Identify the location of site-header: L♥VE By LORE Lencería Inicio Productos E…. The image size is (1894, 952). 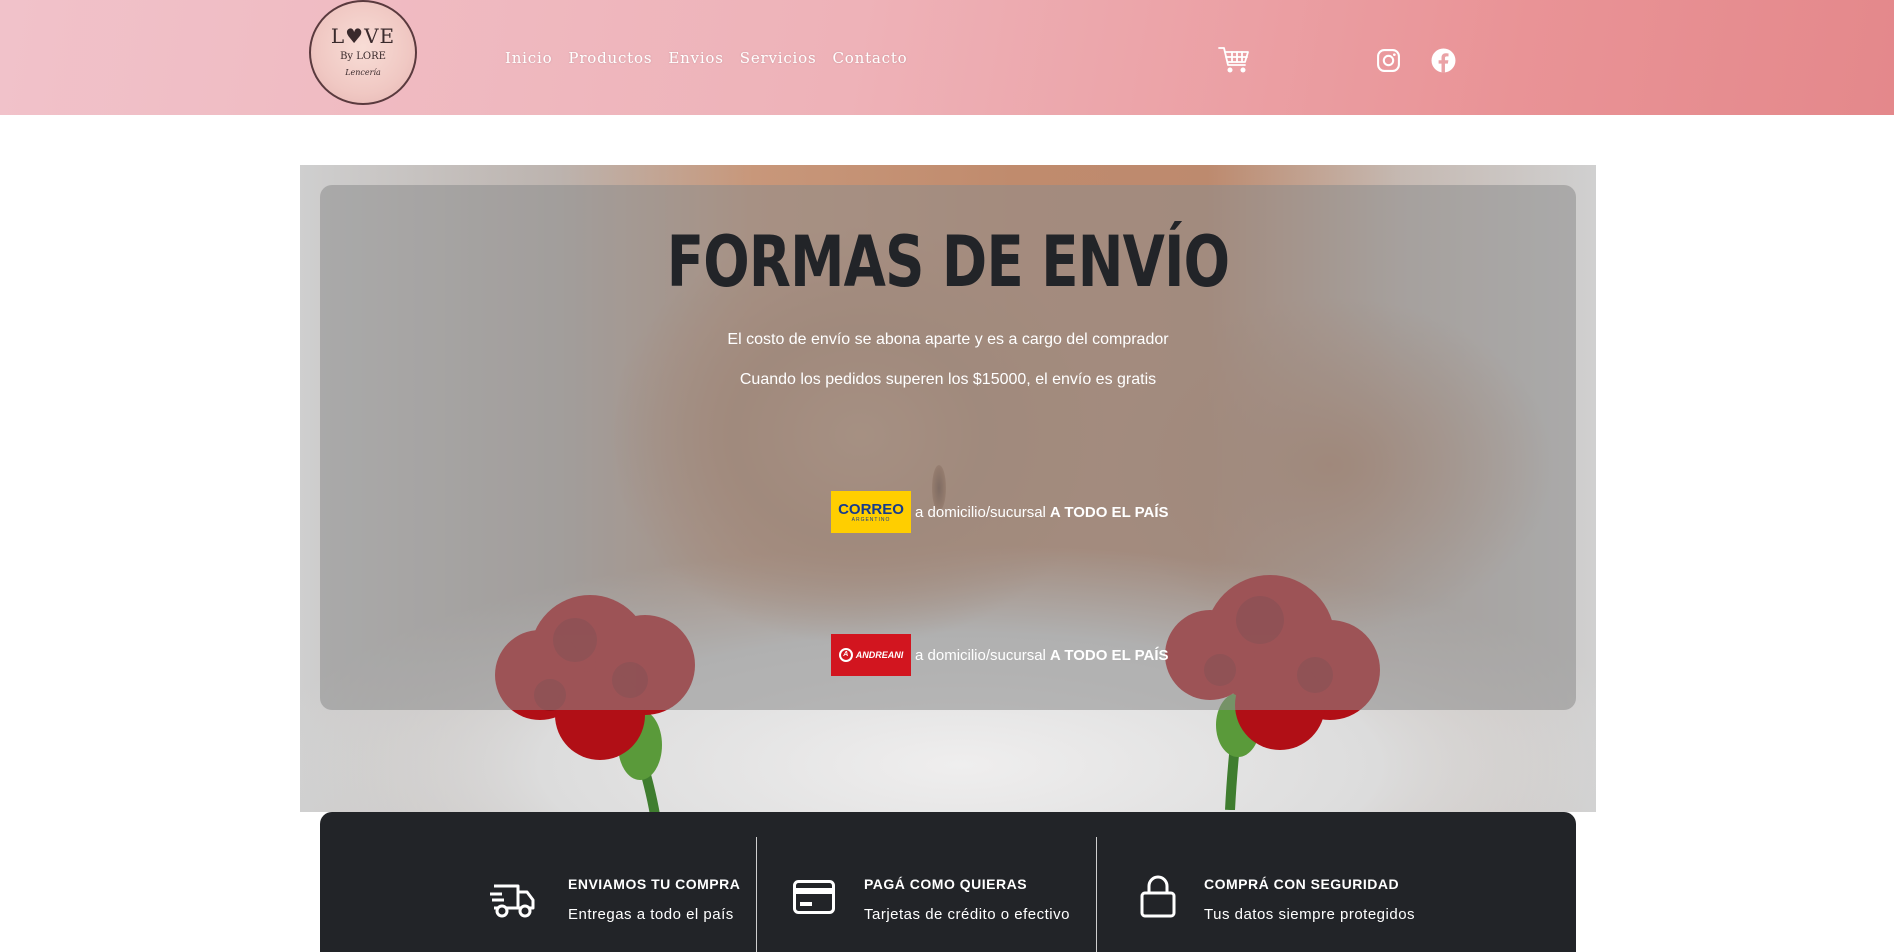
(947, 57).